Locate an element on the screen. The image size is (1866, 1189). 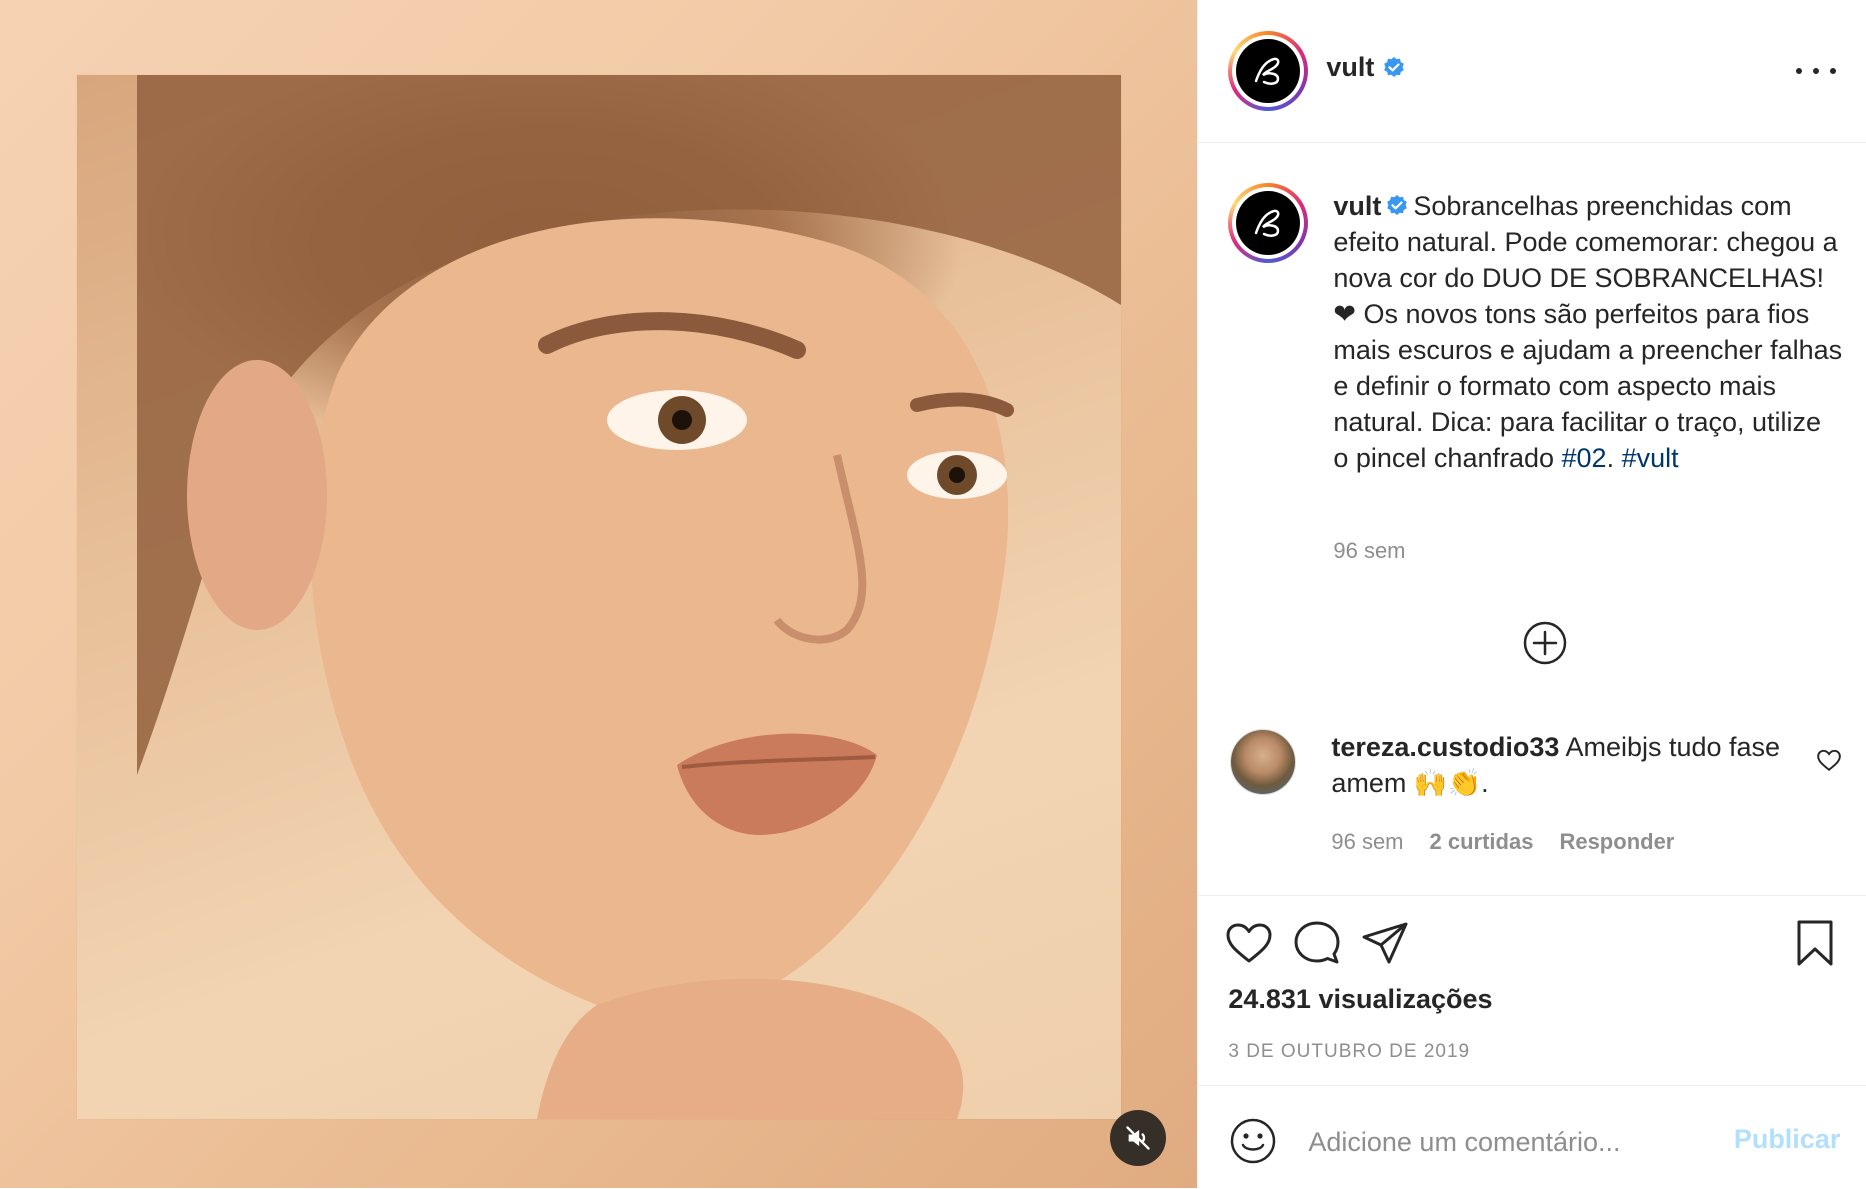
plus-circle-icon is located at coordinates (1545, 643).